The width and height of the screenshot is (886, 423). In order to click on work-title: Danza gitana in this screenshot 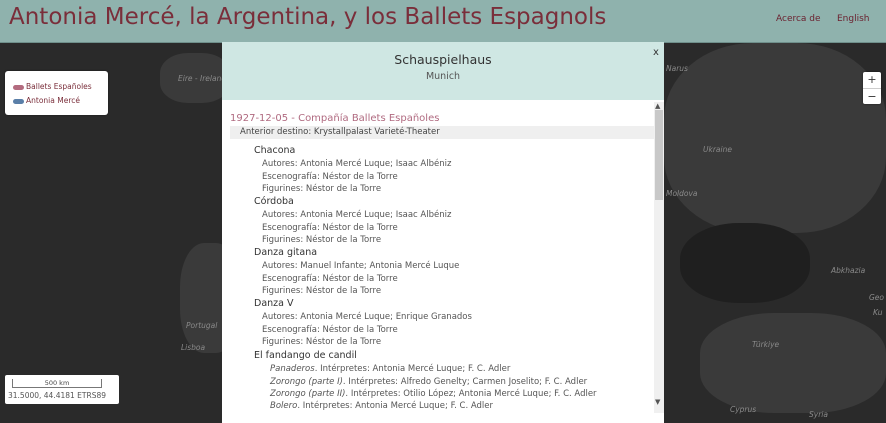, I will do `click(286, 252)`.